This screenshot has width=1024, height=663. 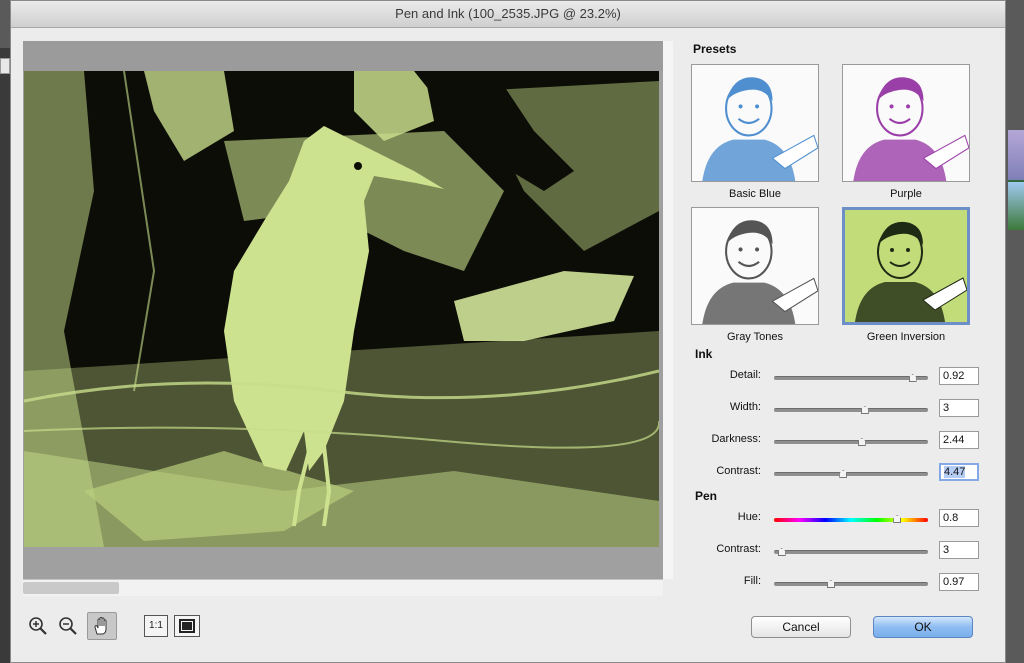 I want to click on pen-heading: Pen, so click(x=706, y=496).